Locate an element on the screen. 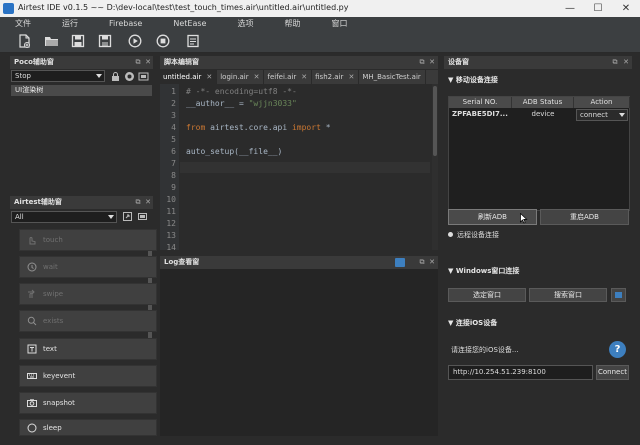 The image size is (640, 445). window-settings-icon is located at coordinates (618, 295).